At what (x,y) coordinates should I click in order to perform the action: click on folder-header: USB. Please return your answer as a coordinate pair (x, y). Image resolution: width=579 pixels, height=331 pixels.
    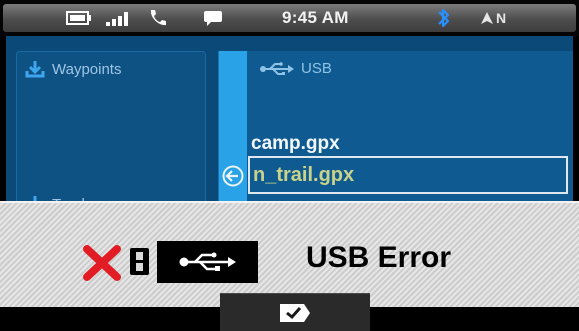
    Looking at the image, I should click on (295, 68).